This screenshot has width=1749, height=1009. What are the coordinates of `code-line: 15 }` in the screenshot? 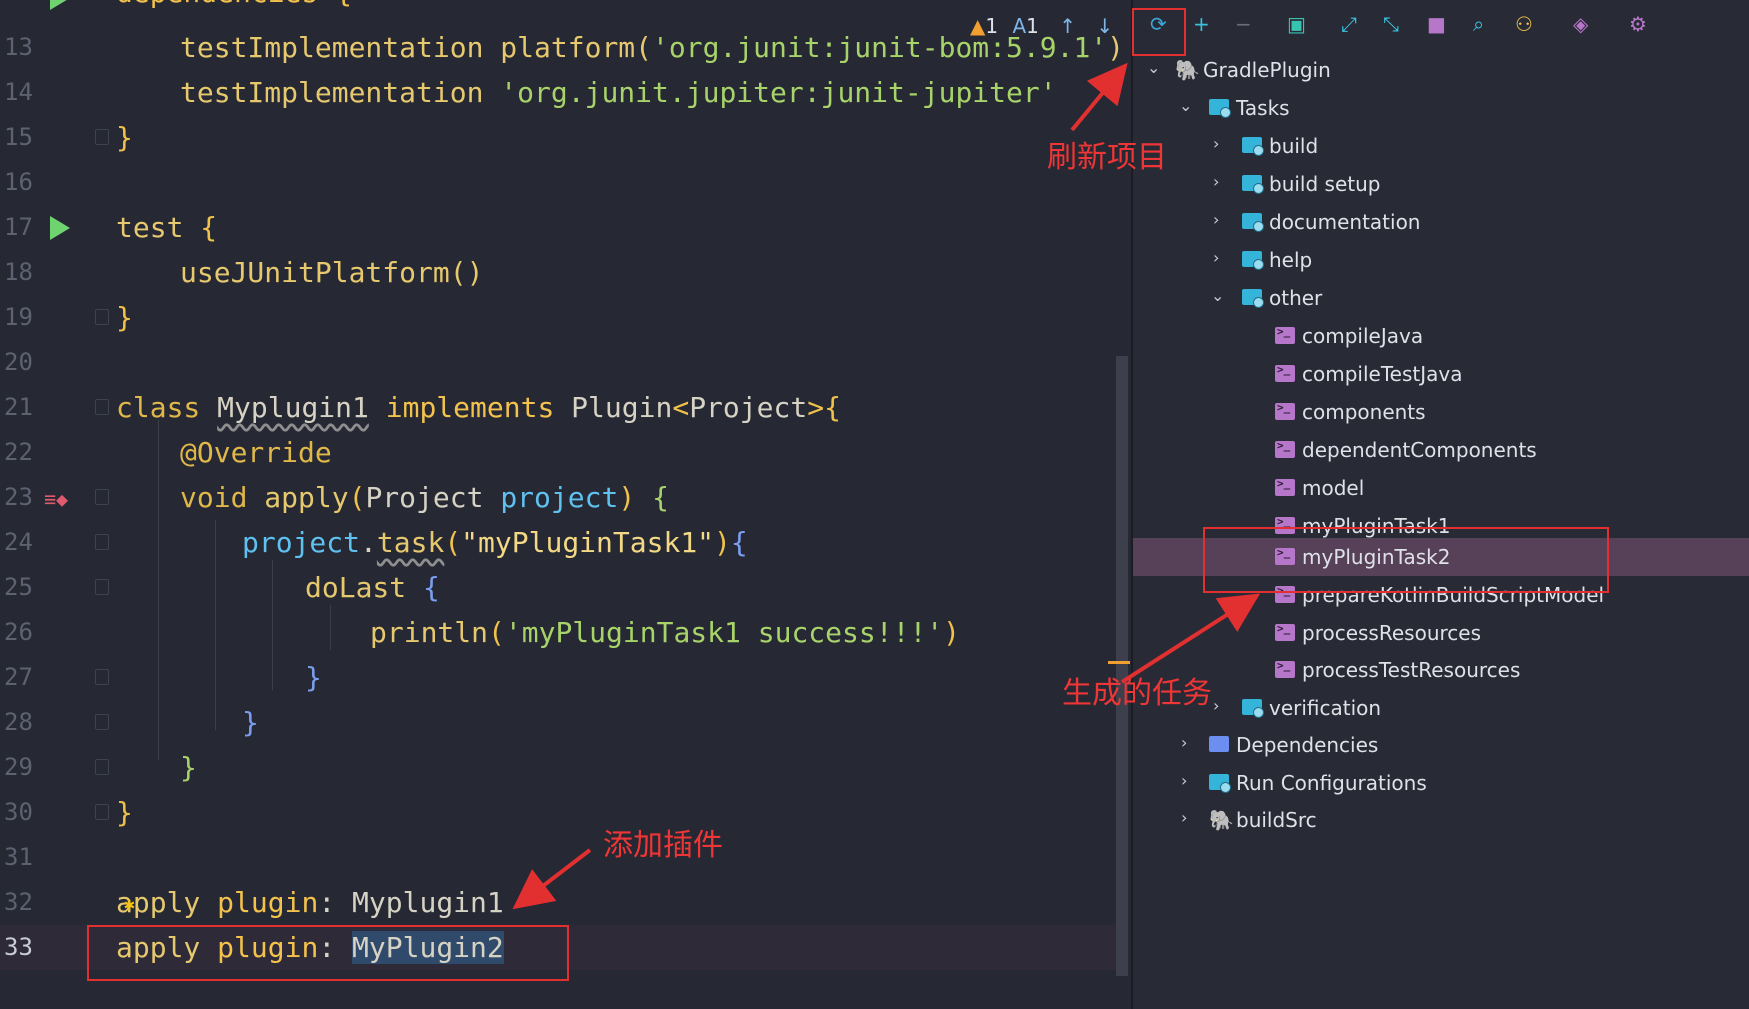 It's located at (559, 137).